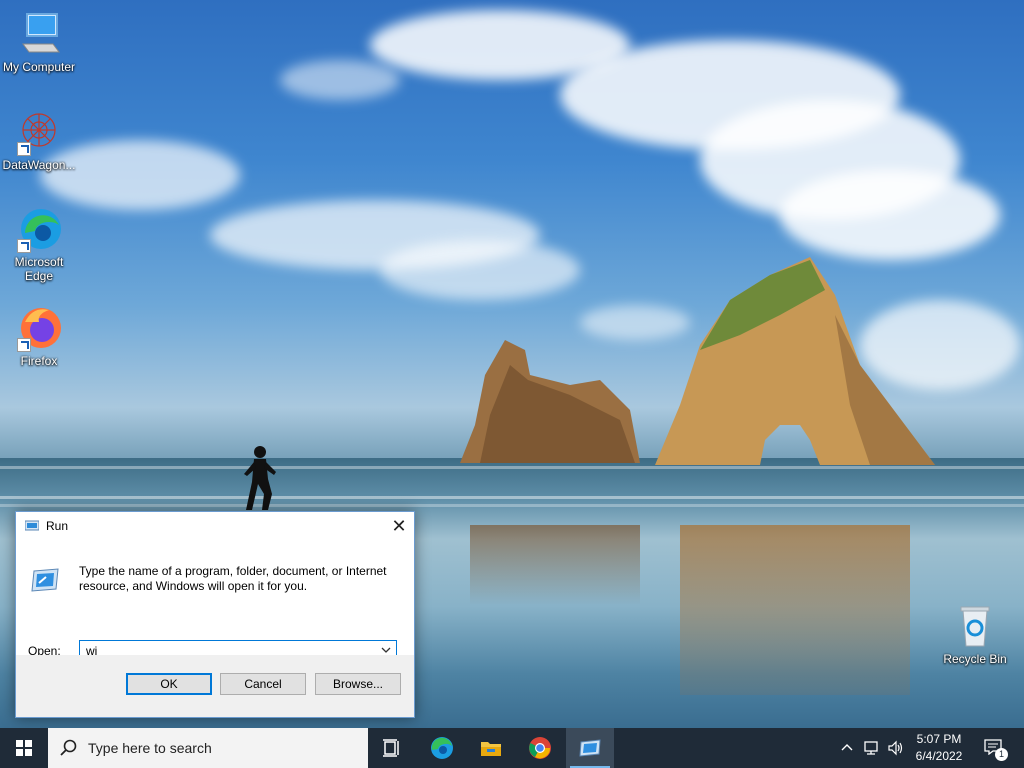 The image size is (1024, 768). I want to click on search-icon, so click(68, 747).